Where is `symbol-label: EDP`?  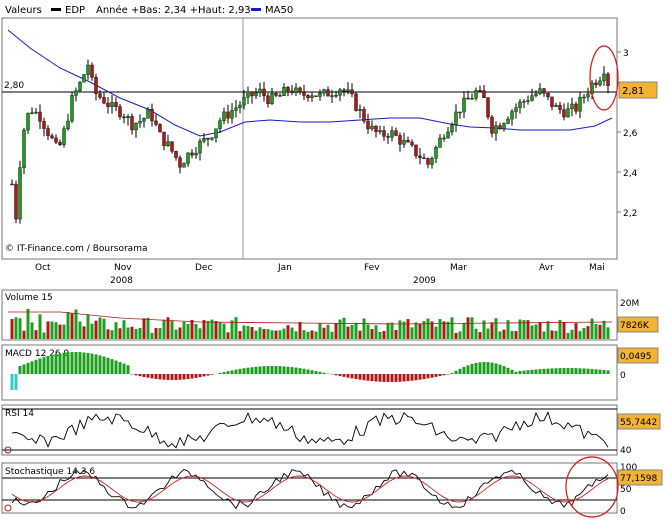 symbol-label: EDP is located at coordinates (75, 10).